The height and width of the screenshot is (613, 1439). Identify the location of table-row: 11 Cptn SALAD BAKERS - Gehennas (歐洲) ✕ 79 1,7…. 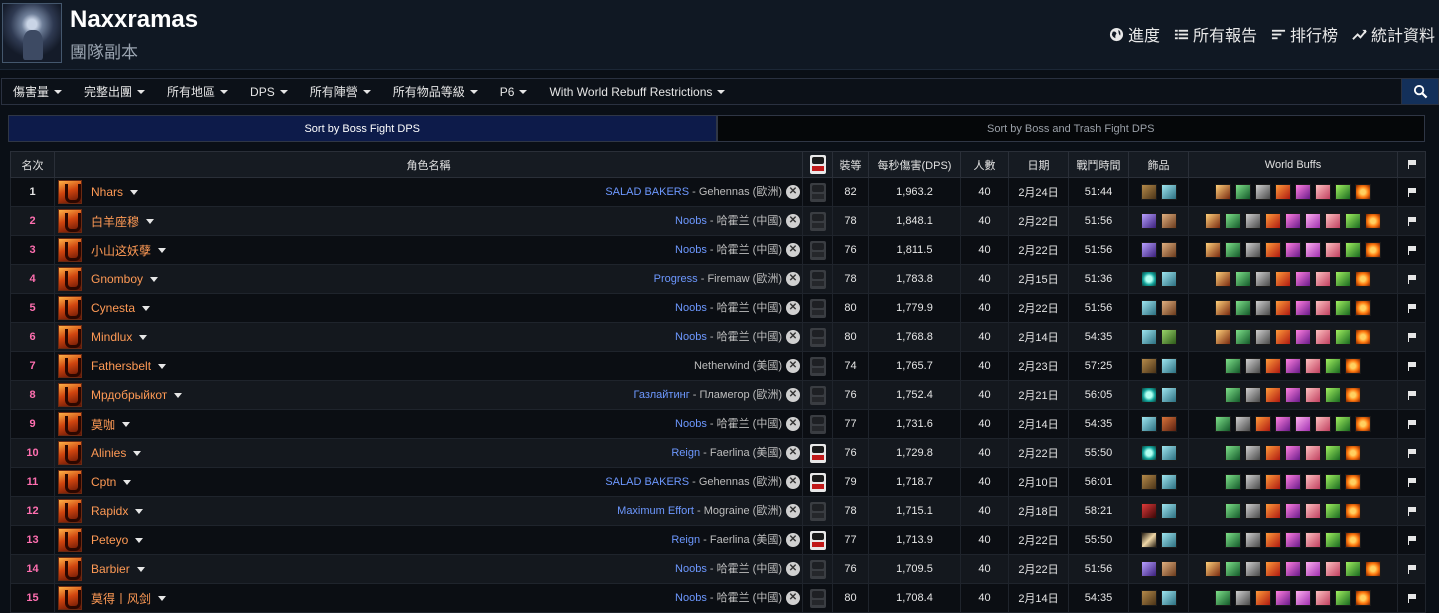
(718, 482).